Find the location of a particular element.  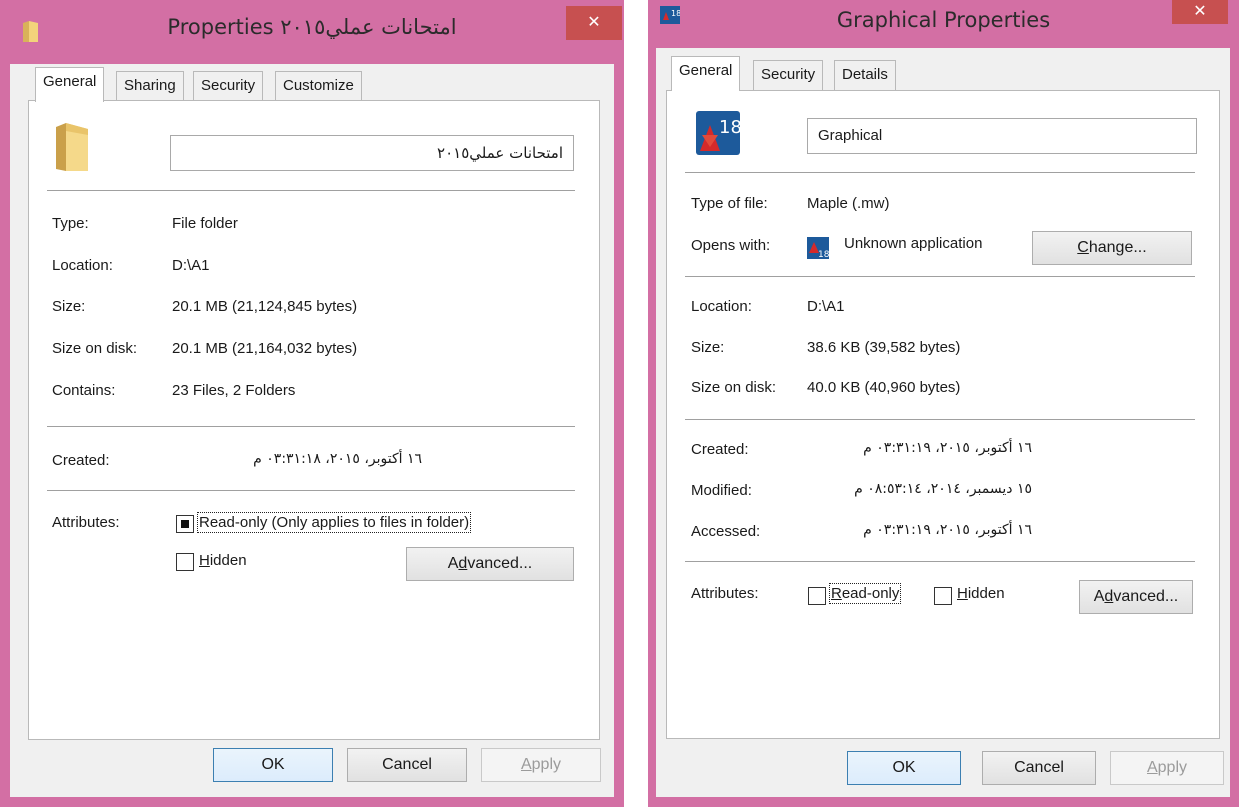

type-value: File folder is located at coordinates (205, 223).